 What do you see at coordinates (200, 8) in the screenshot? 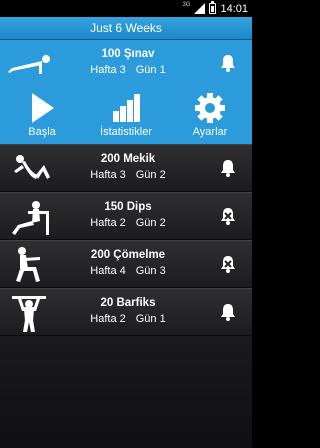
I see `signal-icon` at bounding box center [200, 8].